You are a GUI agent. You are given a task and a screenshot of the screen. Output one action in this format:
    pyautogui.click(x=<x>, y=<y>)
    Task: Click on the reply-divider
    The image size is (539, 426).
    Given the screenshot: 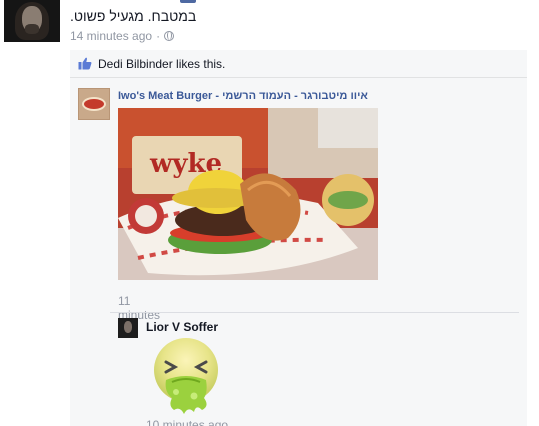 What is the action you would take?
    pyautogui.click(x=314, y=312)
    